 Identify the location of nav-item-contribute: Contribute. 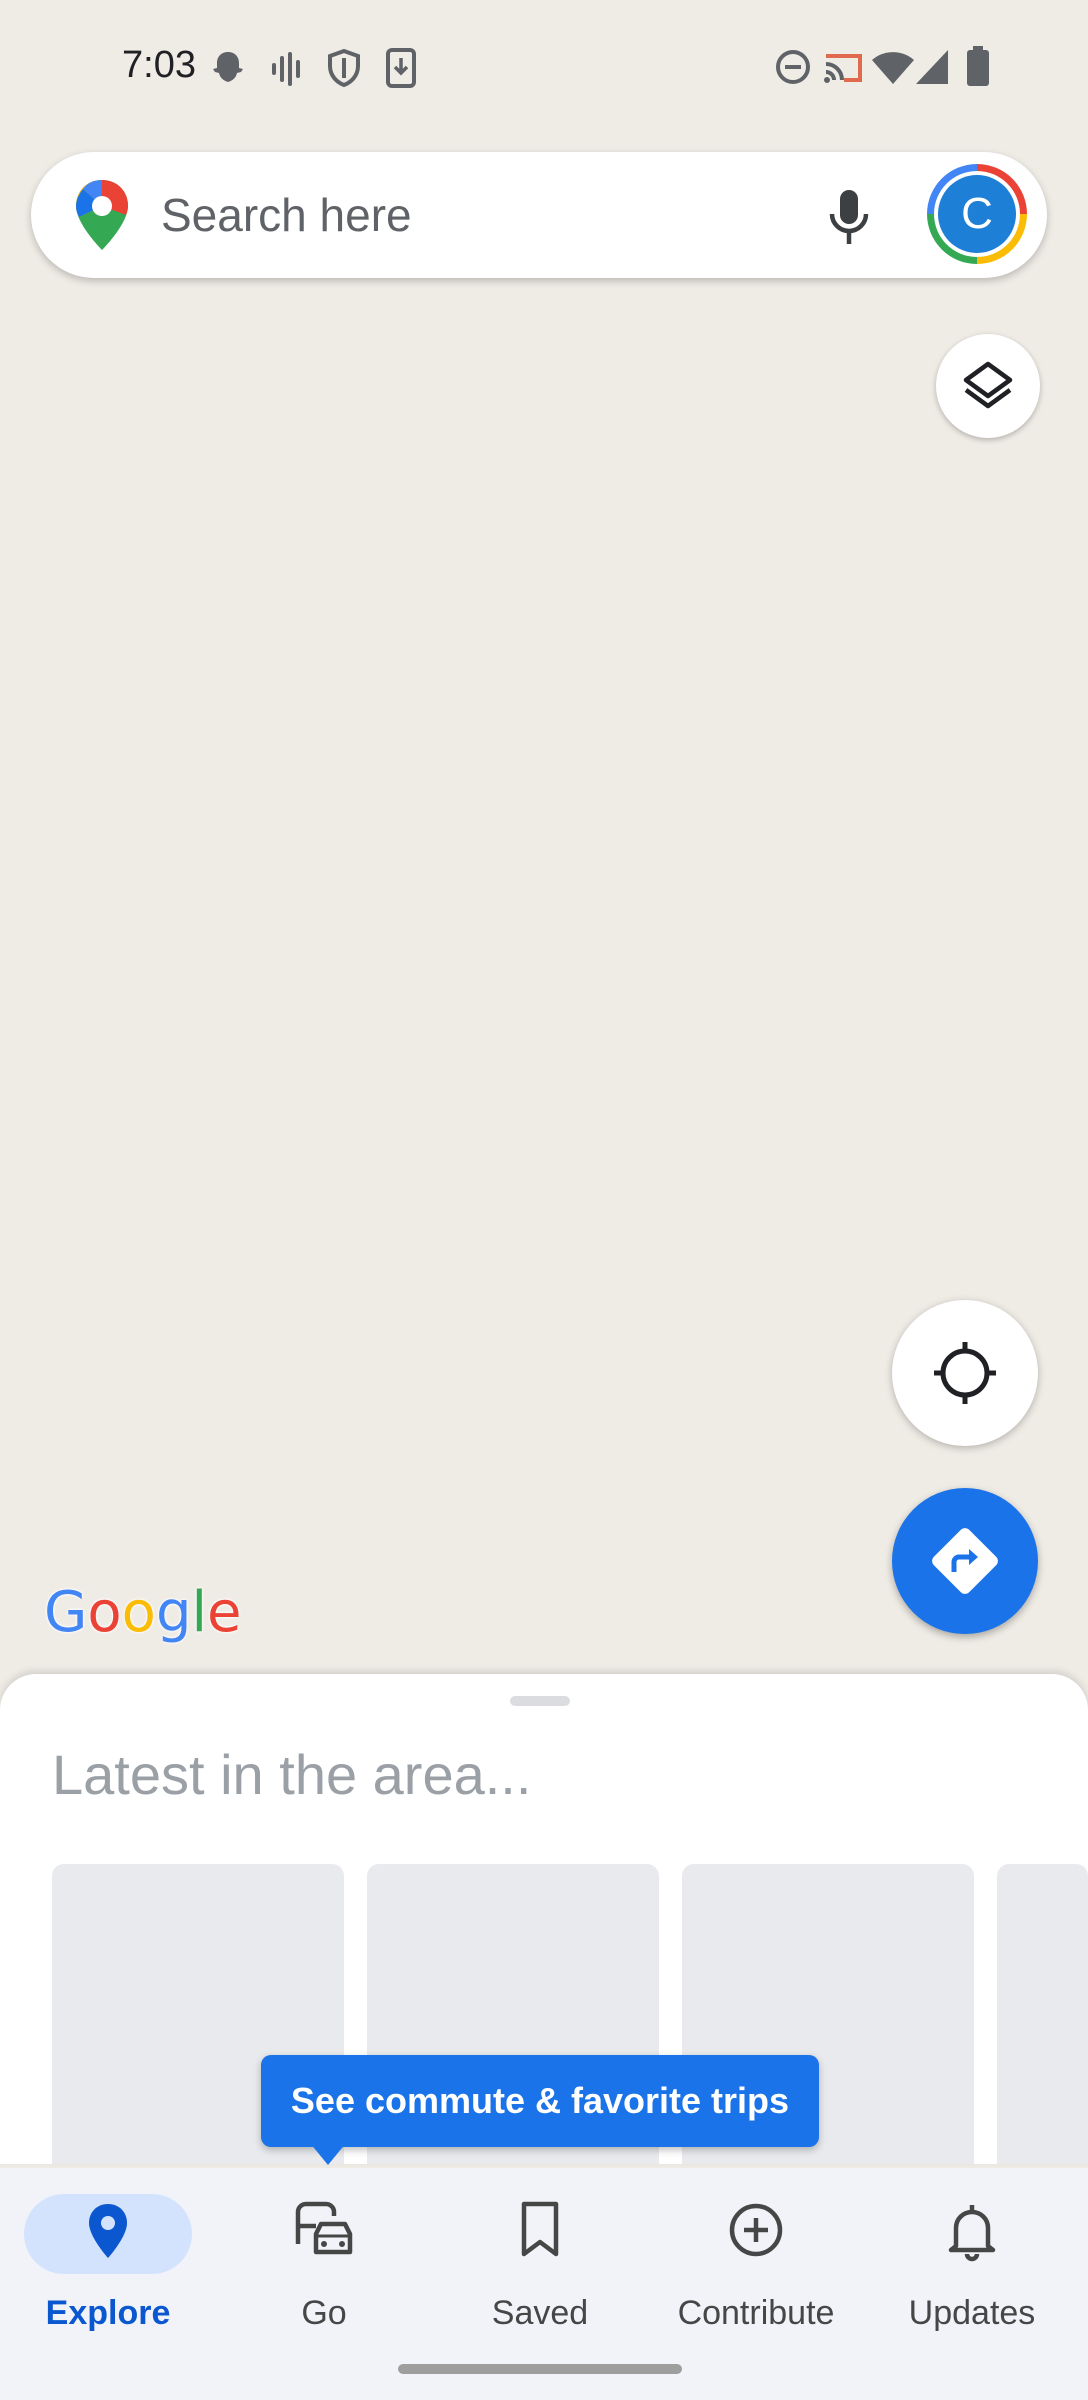
(756, 2260).